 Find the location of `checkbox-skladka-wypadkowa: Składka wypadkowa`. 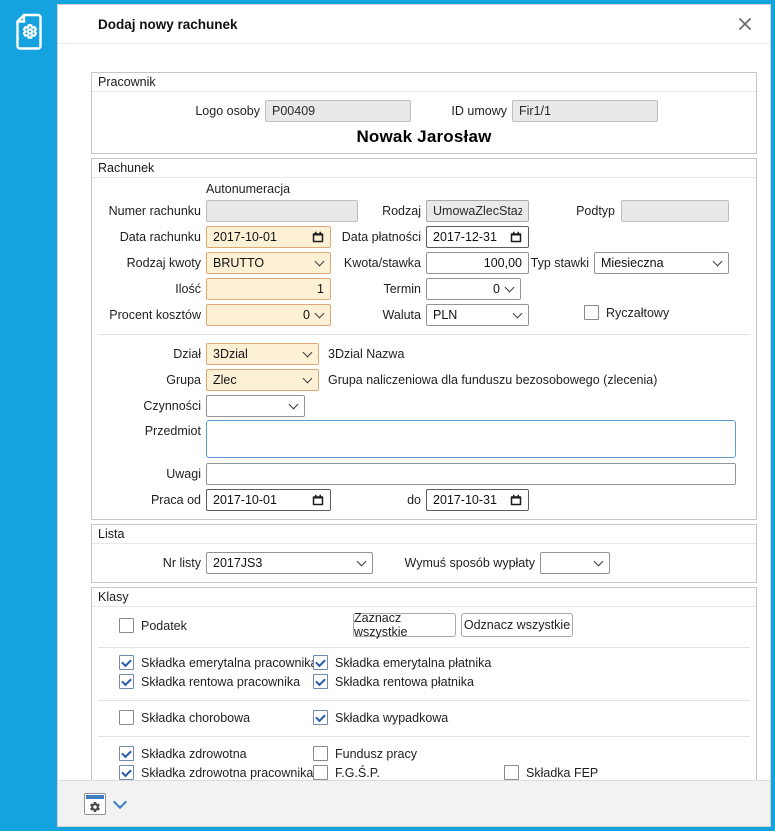

checkbox-skladka-wypadkowa: Składka wypadkowa is located at coordinates (380, 717).